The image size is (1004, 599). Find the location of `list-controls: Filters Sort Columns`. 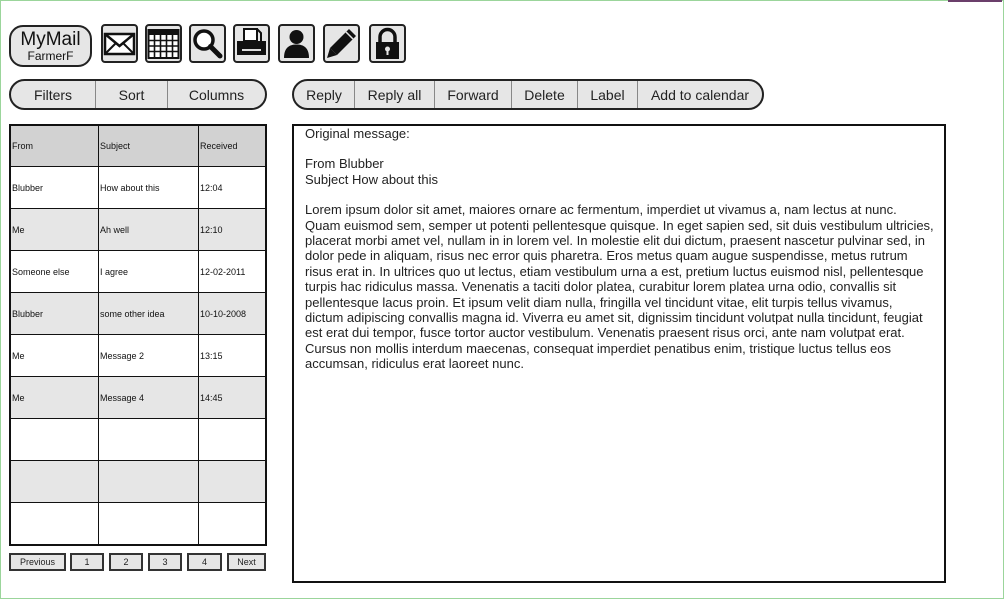

list-controls: Filters Sort Columns is located at coordinates (138, 94).